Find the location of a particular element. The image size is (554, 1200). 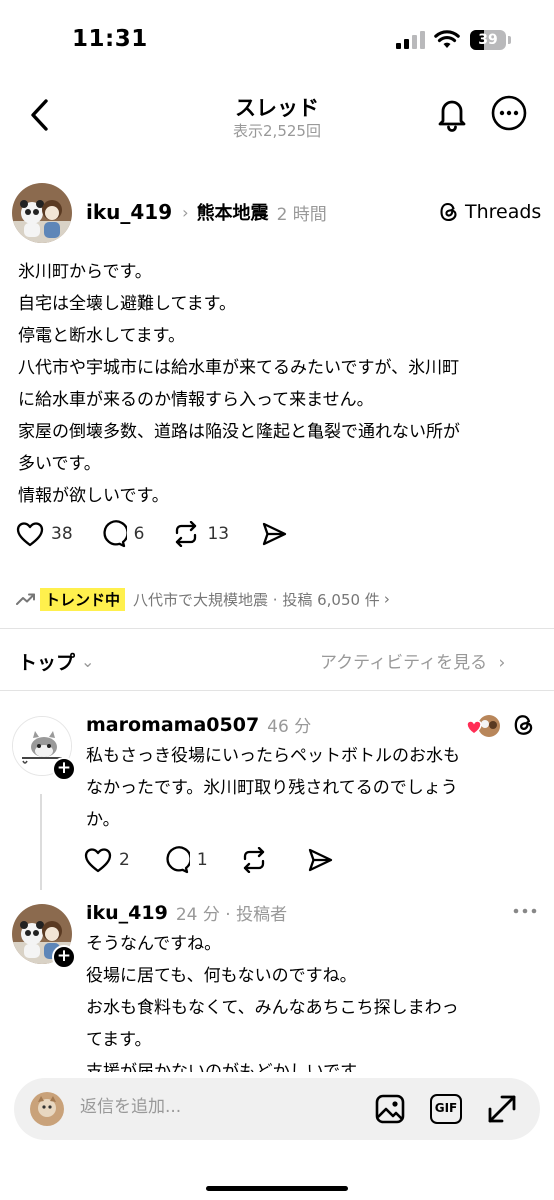

repost-button is located at coordinates (257, 860).